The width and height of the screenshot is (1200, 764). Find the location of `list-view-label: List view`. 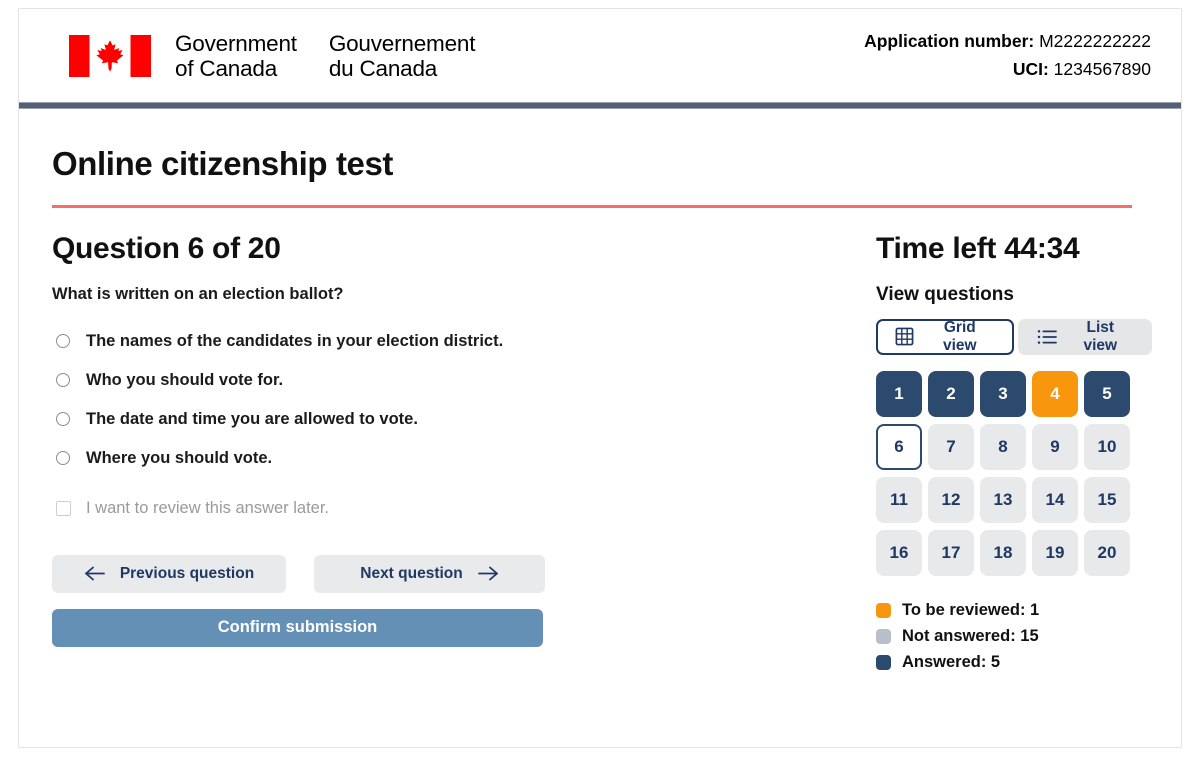

list-view-label: List view is located at coordinates (1100, 336).